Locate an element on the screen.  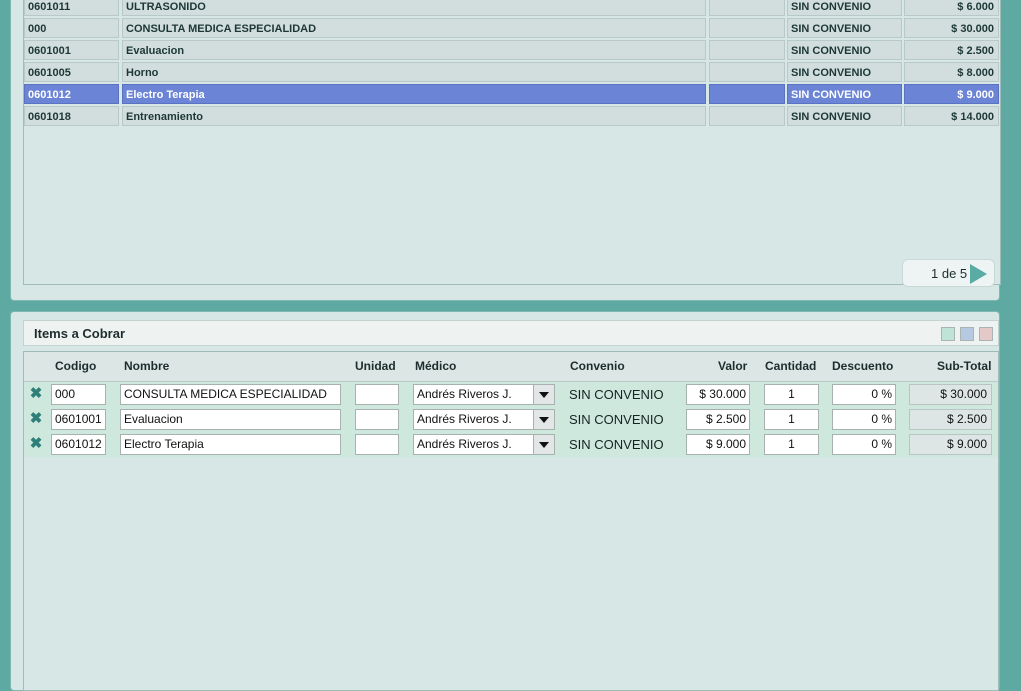
item-valor-input: $ 30.000 is located at coordinates (718, 394).